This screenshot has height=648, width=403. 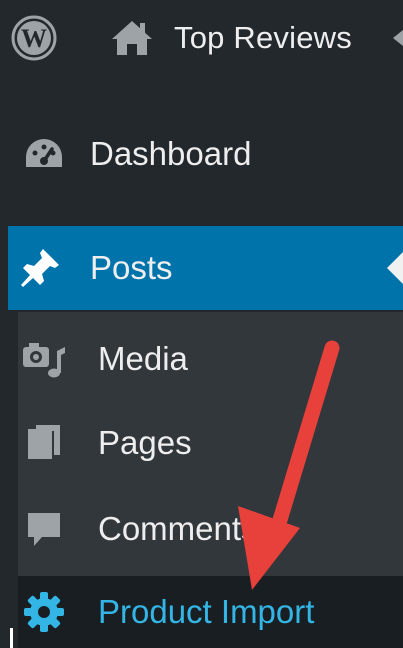 I want to click on dashboard-gauge-icon, so click(x=44, y=154).